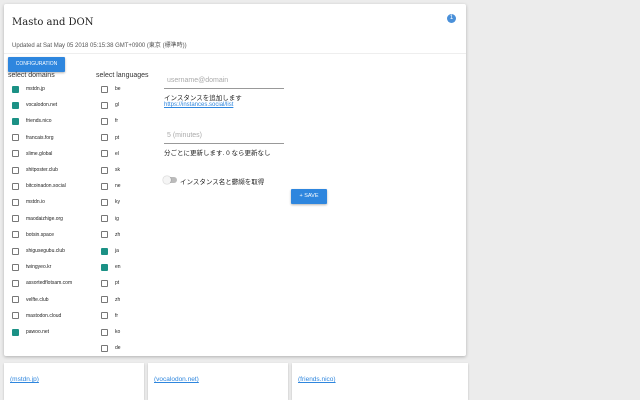  What do you see at coordinates (118, 186) in the screenshot?
I see `language-label: ne` at bounding box center [118, 186].